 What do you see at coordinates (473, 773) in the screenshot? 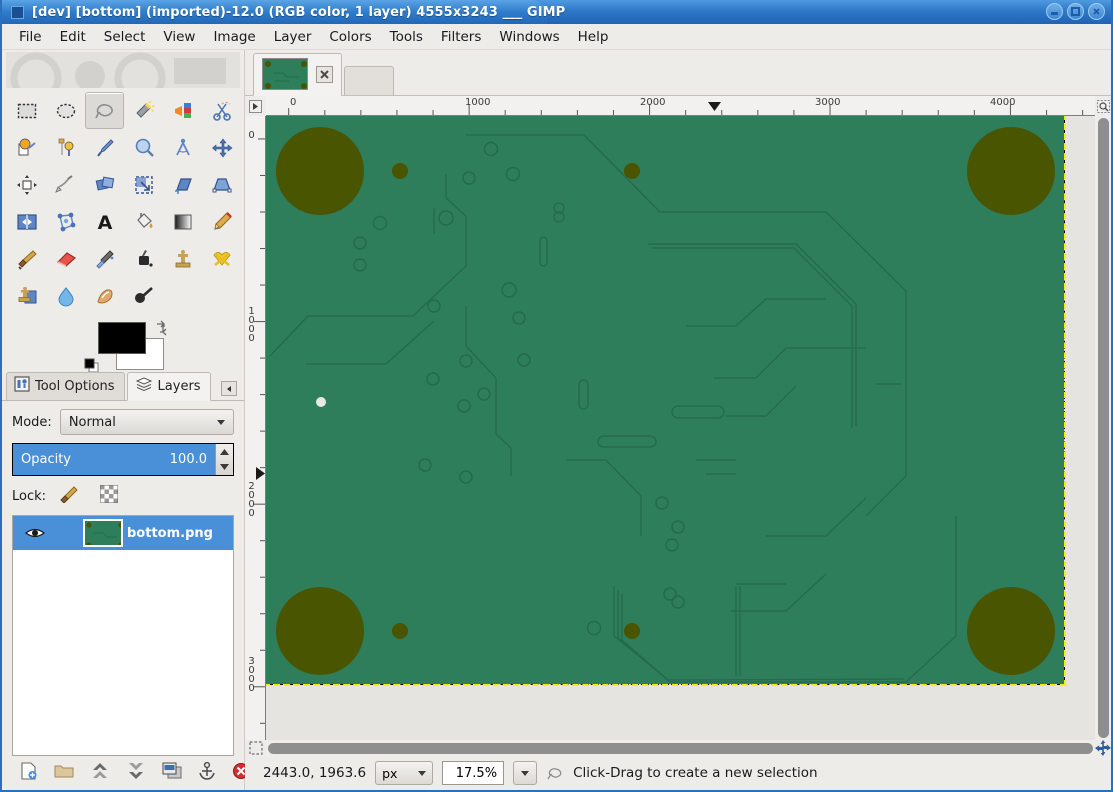
I see `zoom-input: 17.5%` at bounding box center [473, 773].